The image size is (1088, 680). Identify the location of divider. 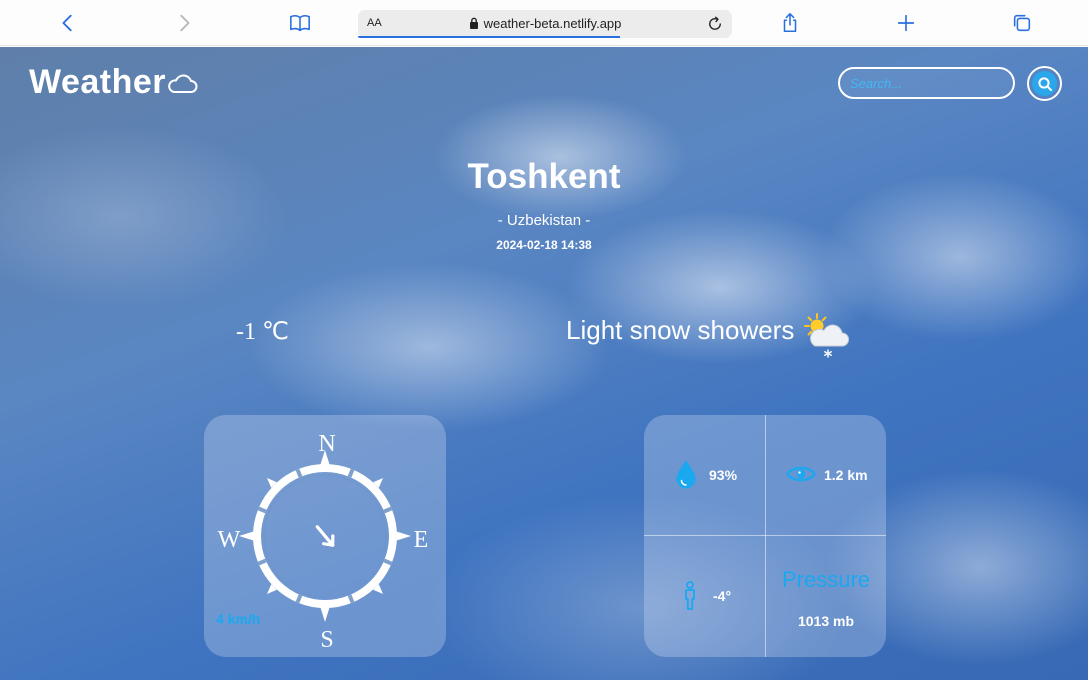
(765, 535).